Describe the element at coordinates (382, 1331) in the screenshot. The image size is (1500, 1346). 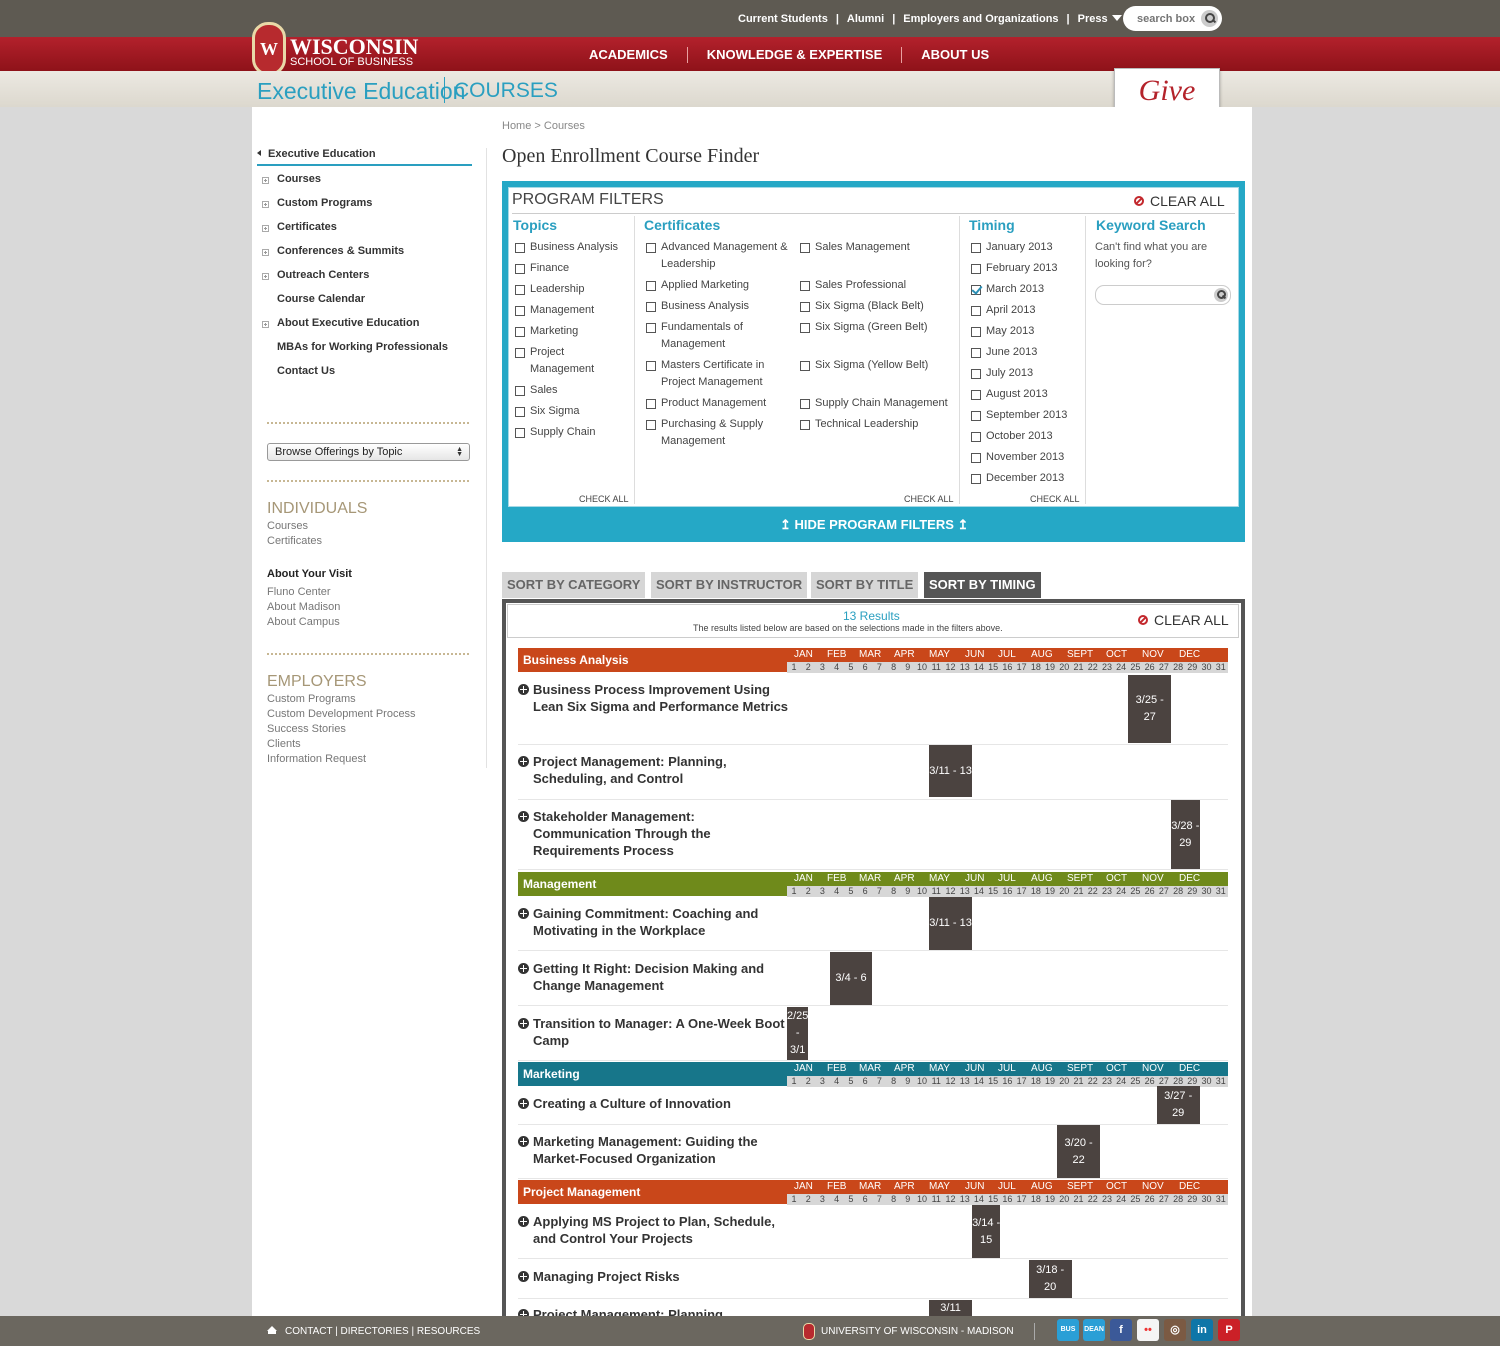
I see `footer-links: CONTACT | DIRECTORIES | RESOURCES` at that location.